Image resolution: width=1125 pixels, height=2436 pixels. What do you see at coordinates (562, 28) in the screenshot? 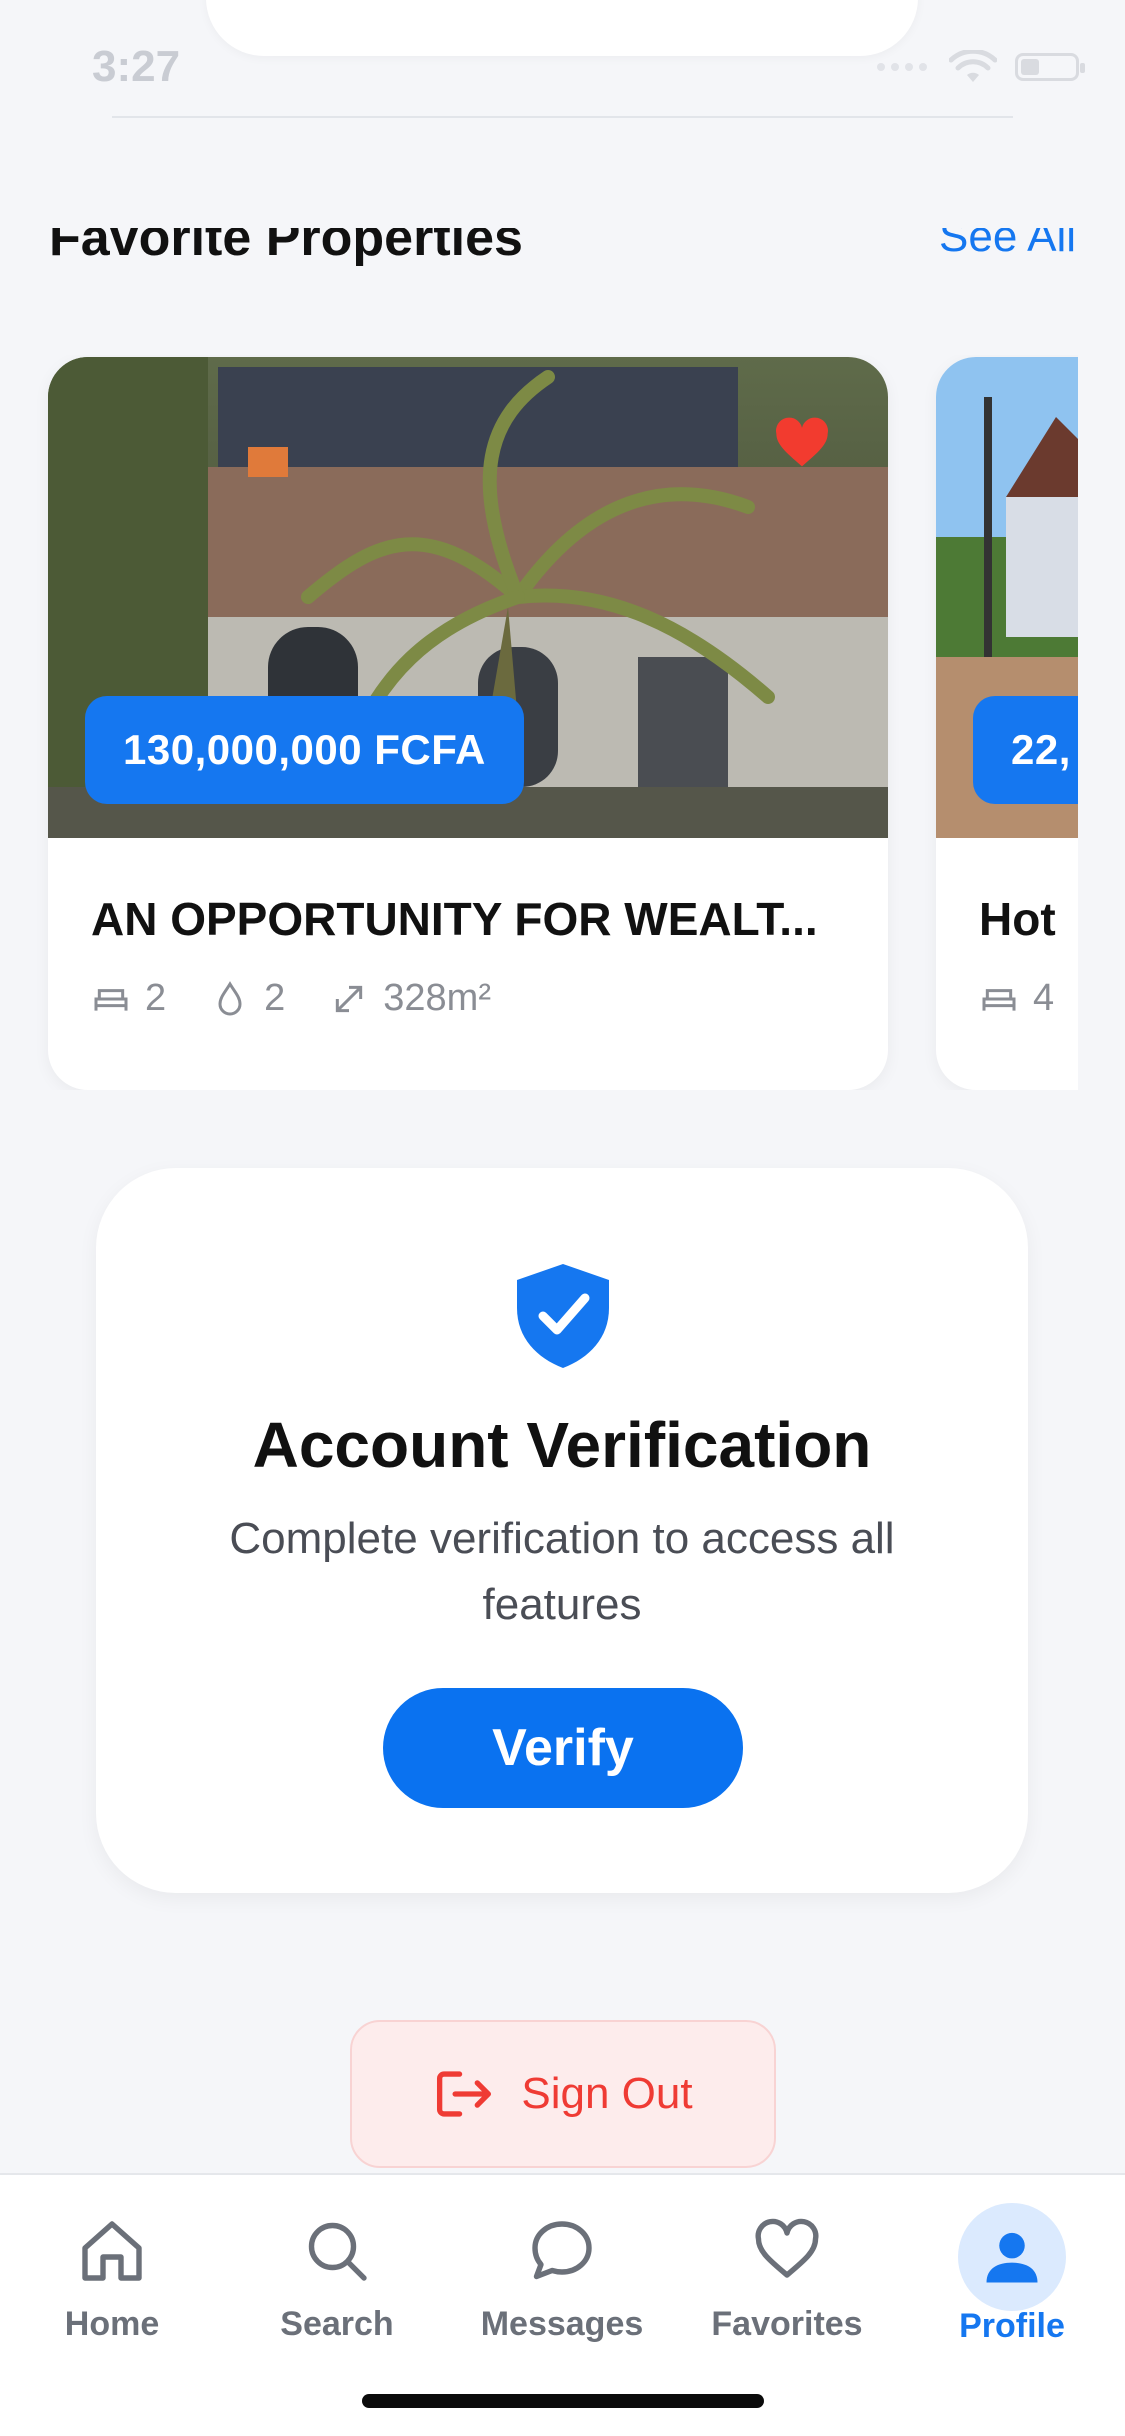
I see `top-sheet` at bounding box center [562, 28].